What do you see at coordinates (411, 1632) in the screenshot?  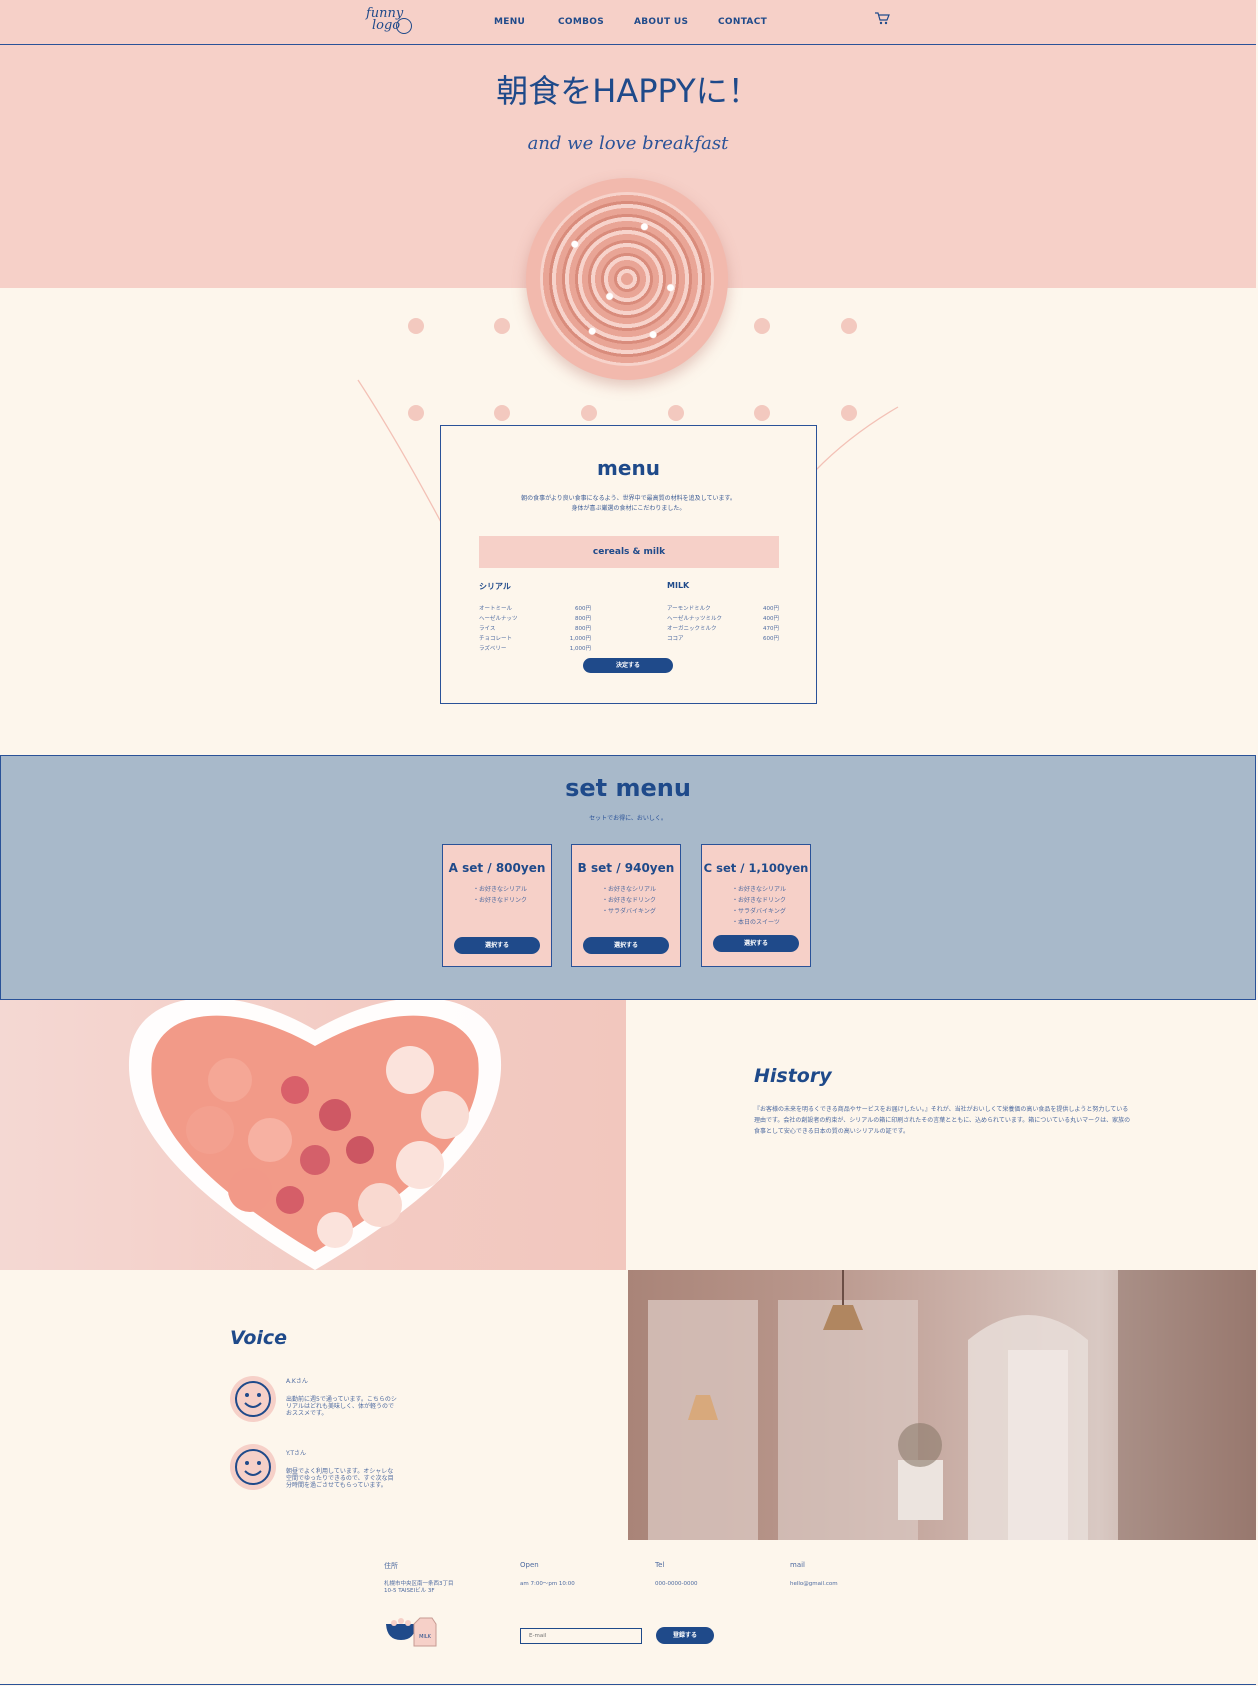 I see `footer-breakfast-icon: MILK` at bounding box center [411, 1632].